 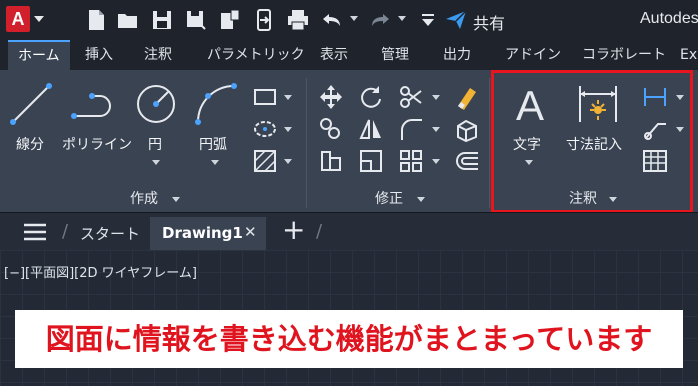 What do you see at coordinates (331, 129) in the screenshot?
I see `copy-icon` at bounding box center [331, 129].